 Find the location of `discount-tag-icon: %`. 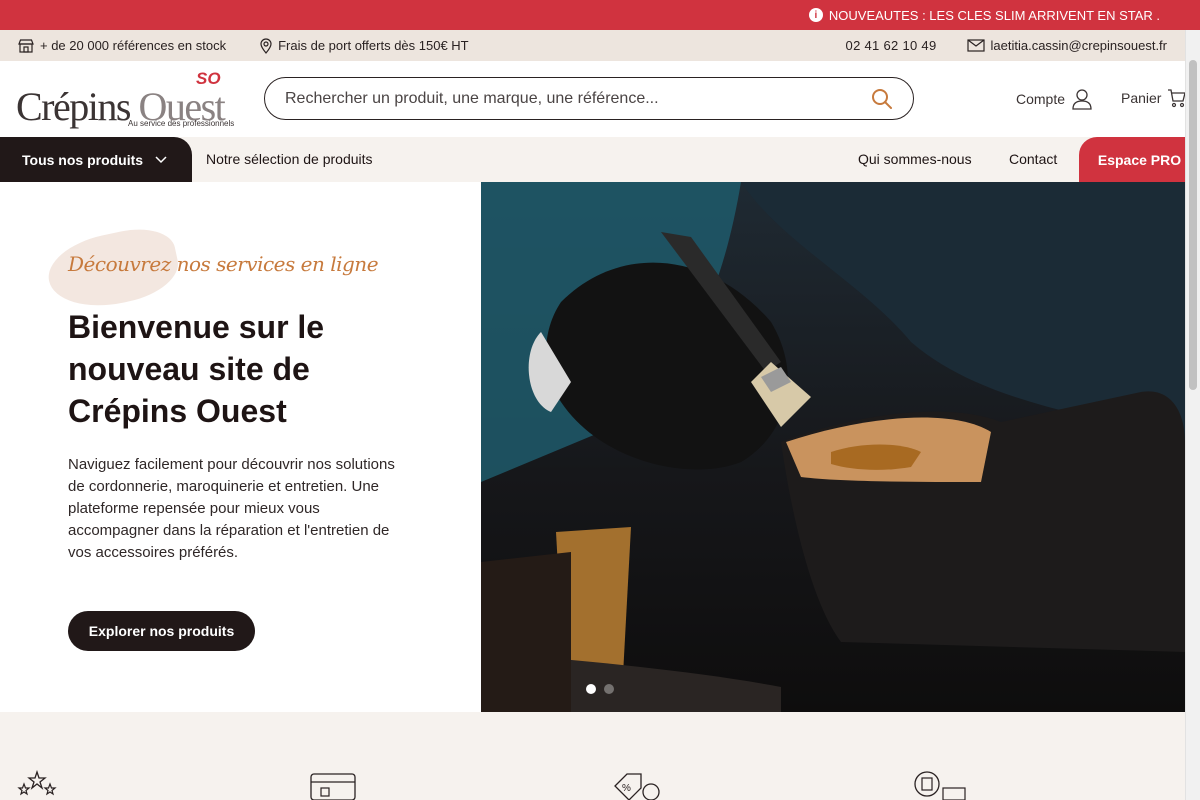

discount-tag-icon: % is located at coordinates (637, 786).